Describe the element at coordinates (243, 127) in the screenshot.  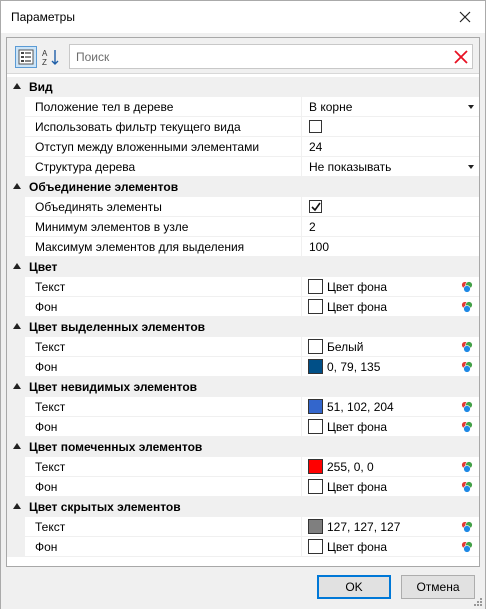
I see `property-row: Использовать фильтр текущего вида` at that location.